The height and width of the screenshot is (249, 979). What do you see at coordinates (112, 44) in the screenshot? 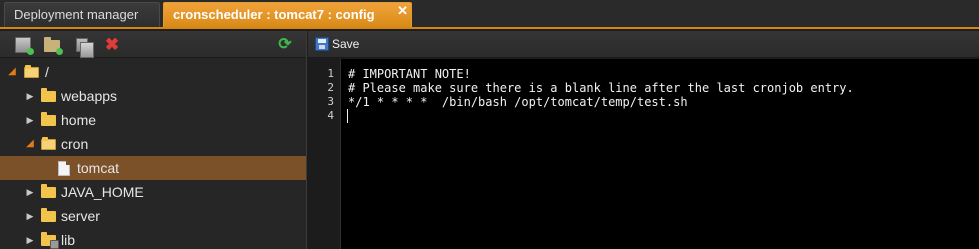
I see `delete-icon: ✖` at bounding box center [112, 44].